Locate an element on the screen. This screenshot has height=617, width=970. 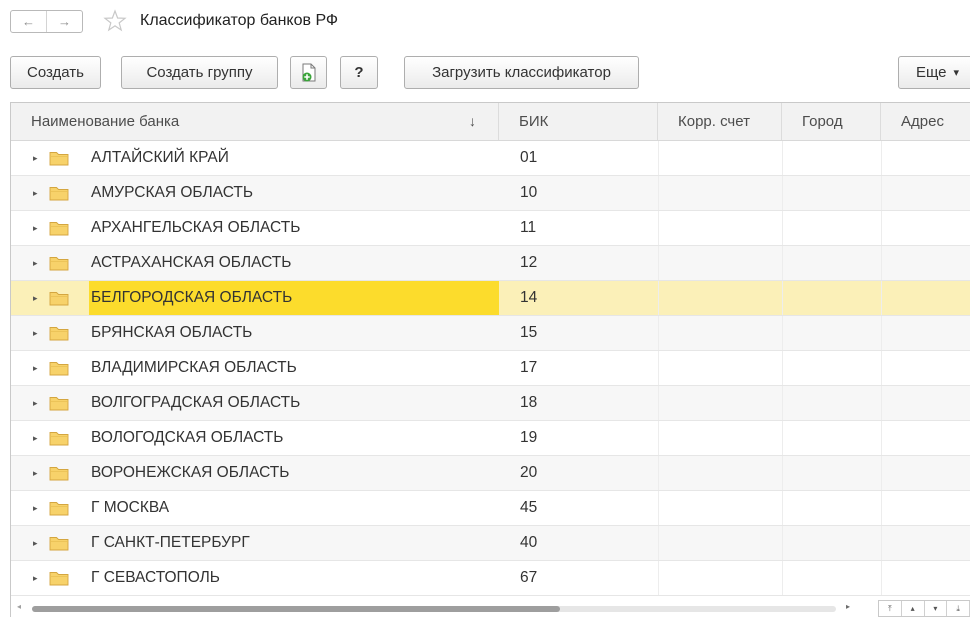
cell-bank-name: ▸ АЛТАЙСКИЙ КРАЙ is located at coordinates (255, 158).